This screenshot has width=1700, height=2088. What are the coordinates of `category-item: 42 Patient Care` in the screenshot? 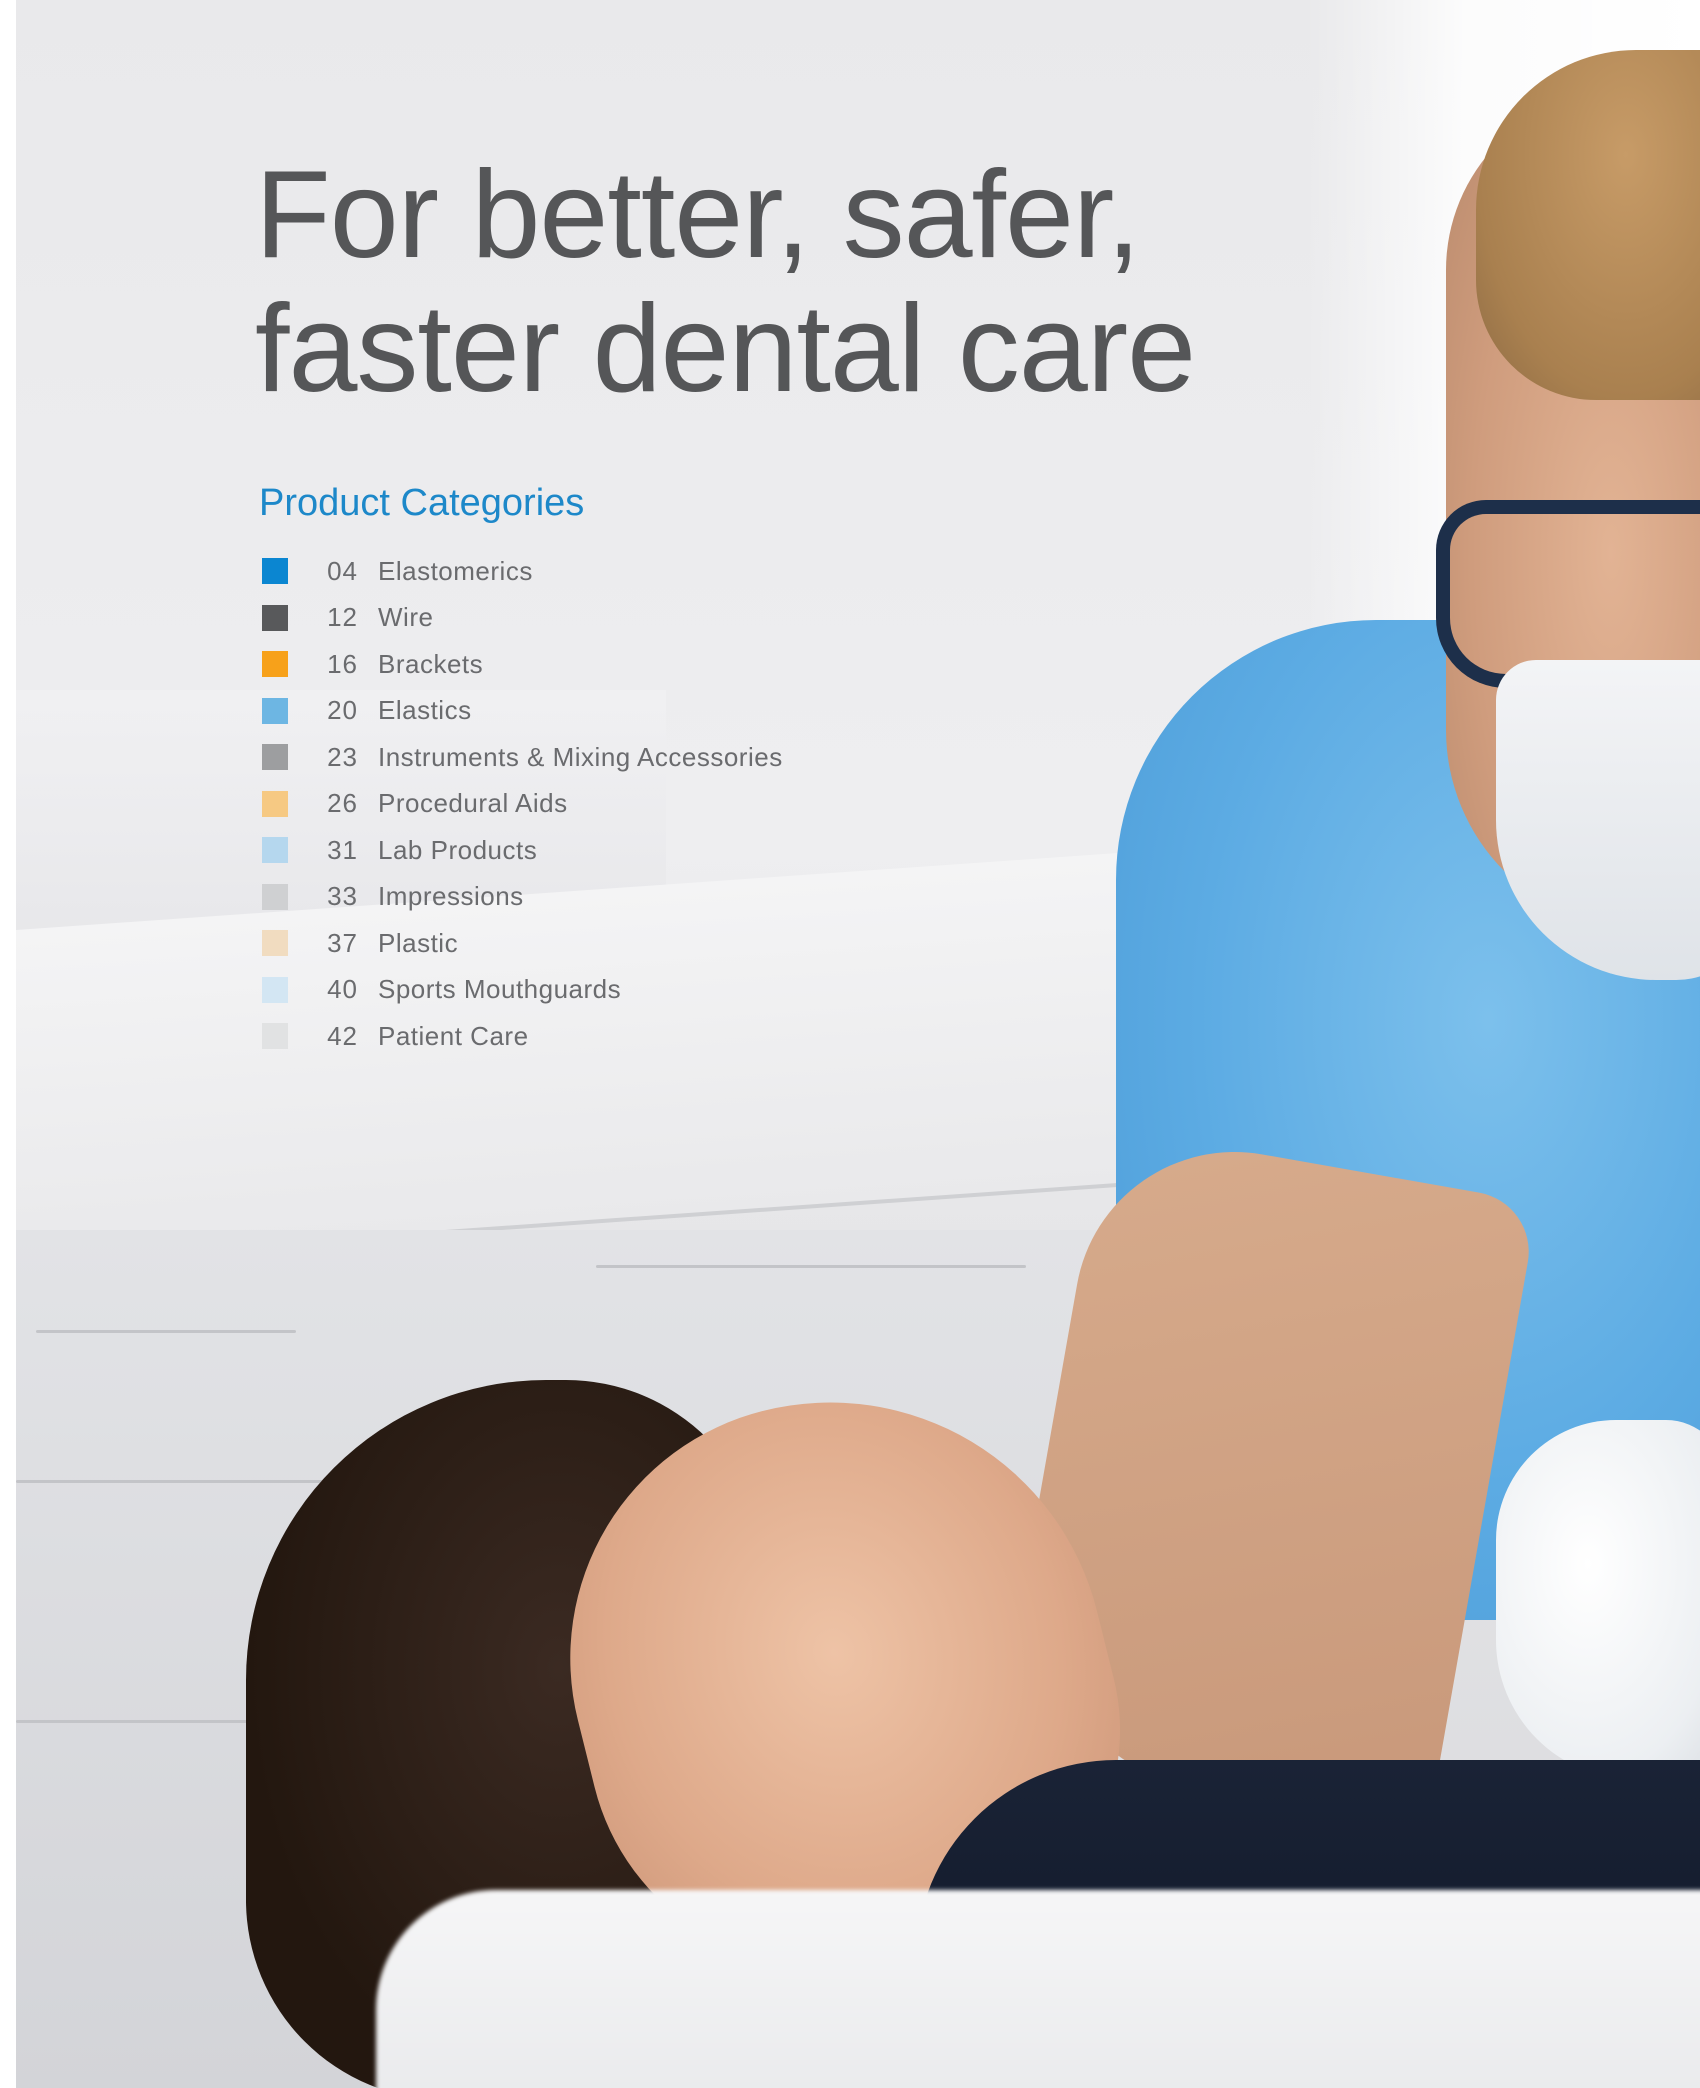 It's located at (522, 1036).